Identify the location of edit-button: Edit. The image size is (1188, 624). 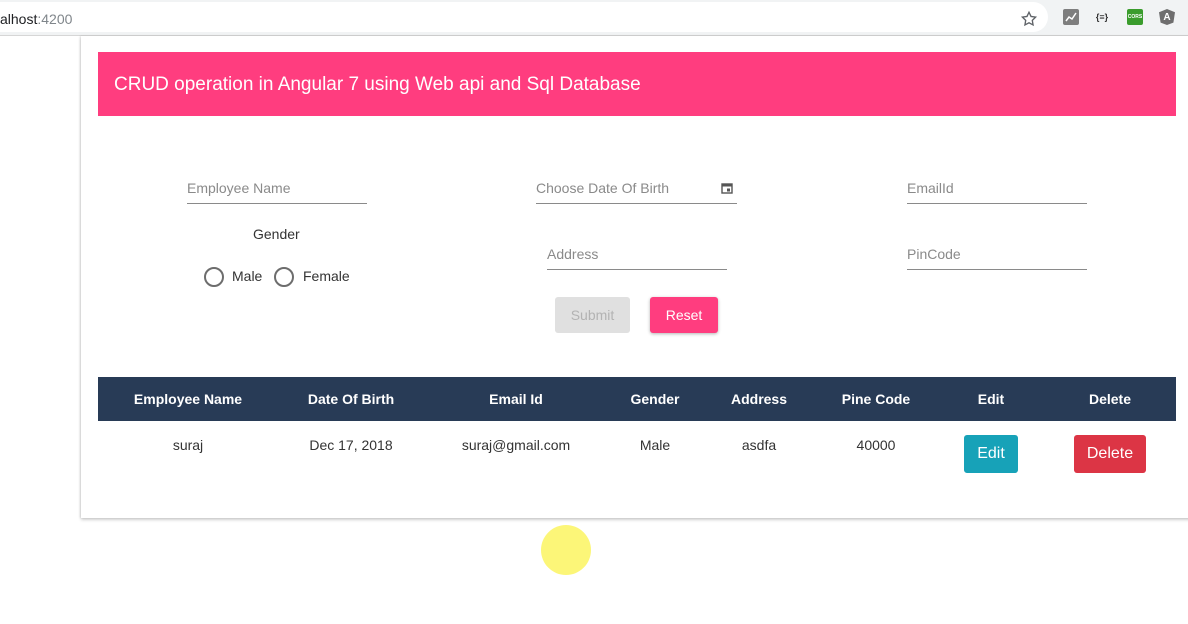
(991, 454).